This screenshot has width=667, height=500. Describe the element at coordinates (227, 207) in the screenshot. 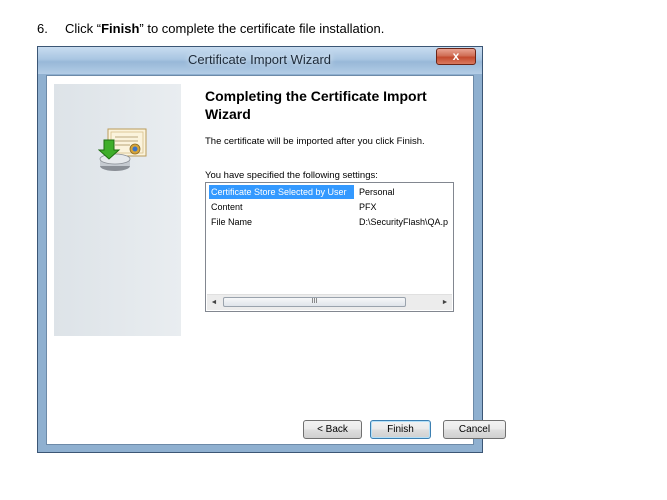

I see `setting-key: Content` at that location.